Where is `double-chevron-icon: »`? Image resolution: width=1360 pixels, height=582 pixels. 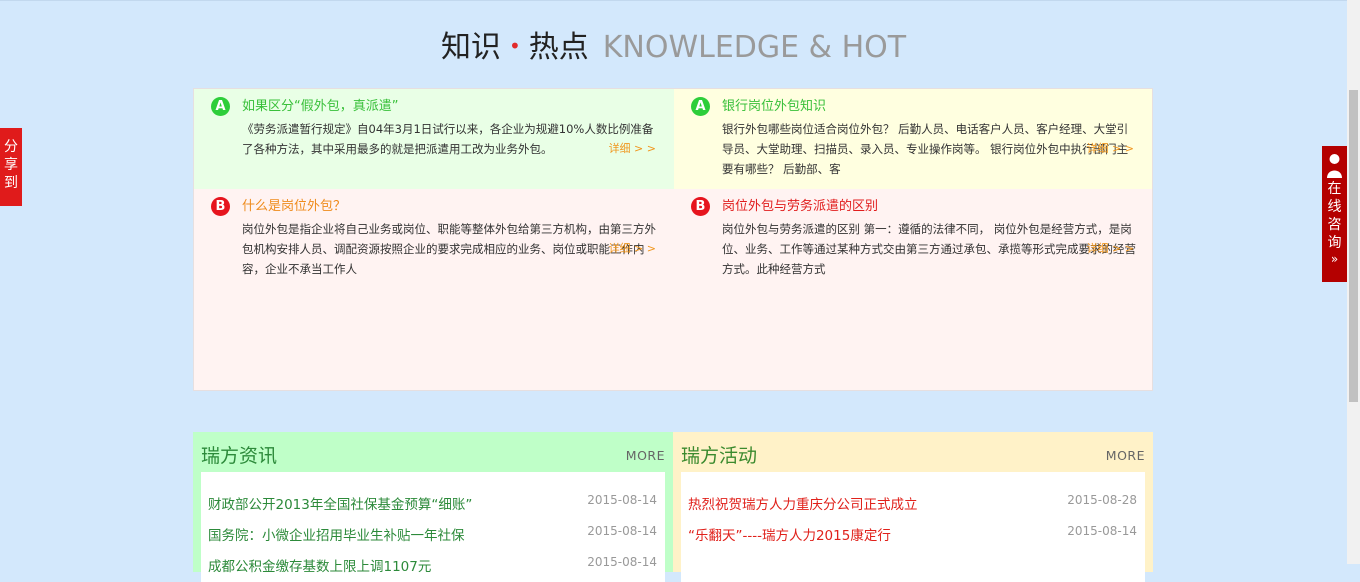 double-chevron-icon: » is located at coordinates (1334, 259).